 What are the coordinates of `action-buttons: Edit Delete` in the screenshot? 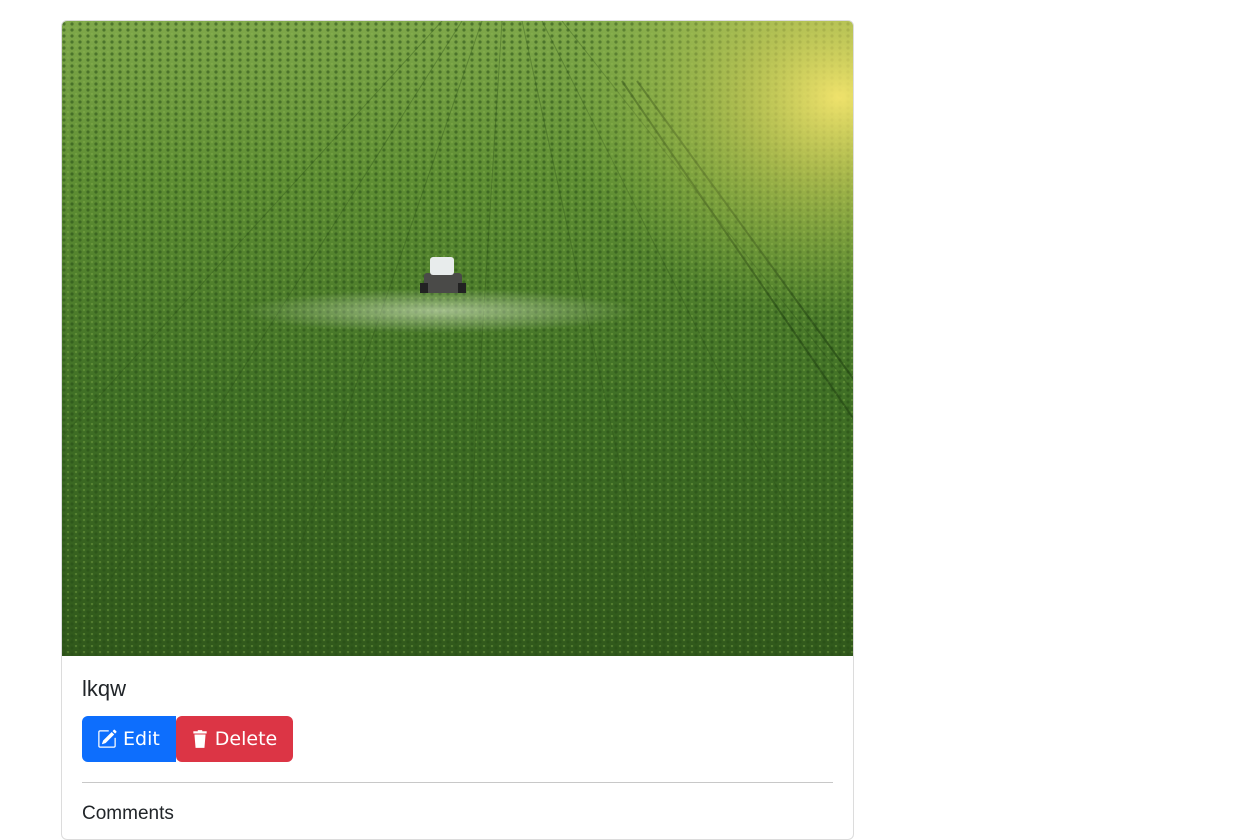 It's located at (457, 739).